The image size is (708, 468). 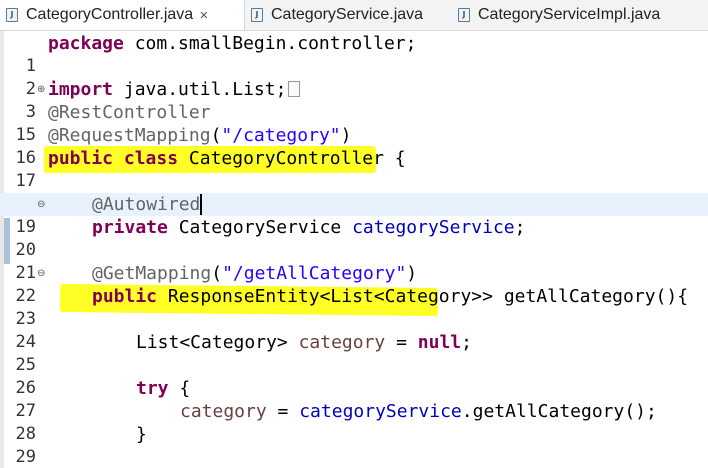 I want to click on code-line-current: 19 ⊖ @Autowired, so click(x=354, y=215).